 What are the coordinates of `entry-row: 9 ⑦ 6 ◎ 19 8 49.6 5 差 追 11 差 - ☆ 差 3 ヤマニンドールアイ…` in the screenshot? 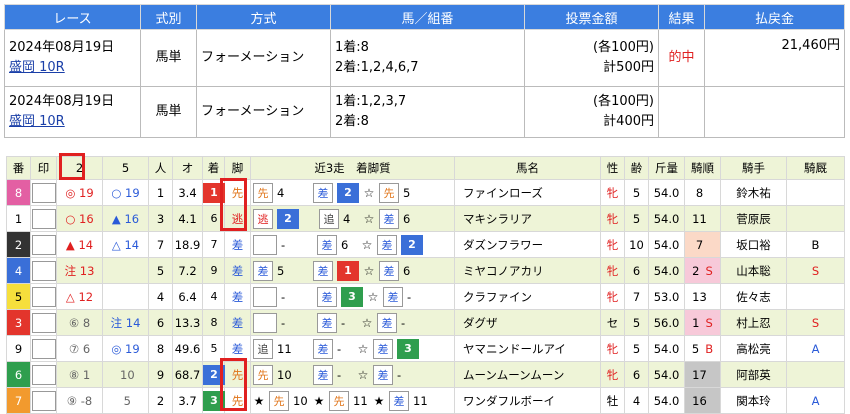 It's located at (425, 348).